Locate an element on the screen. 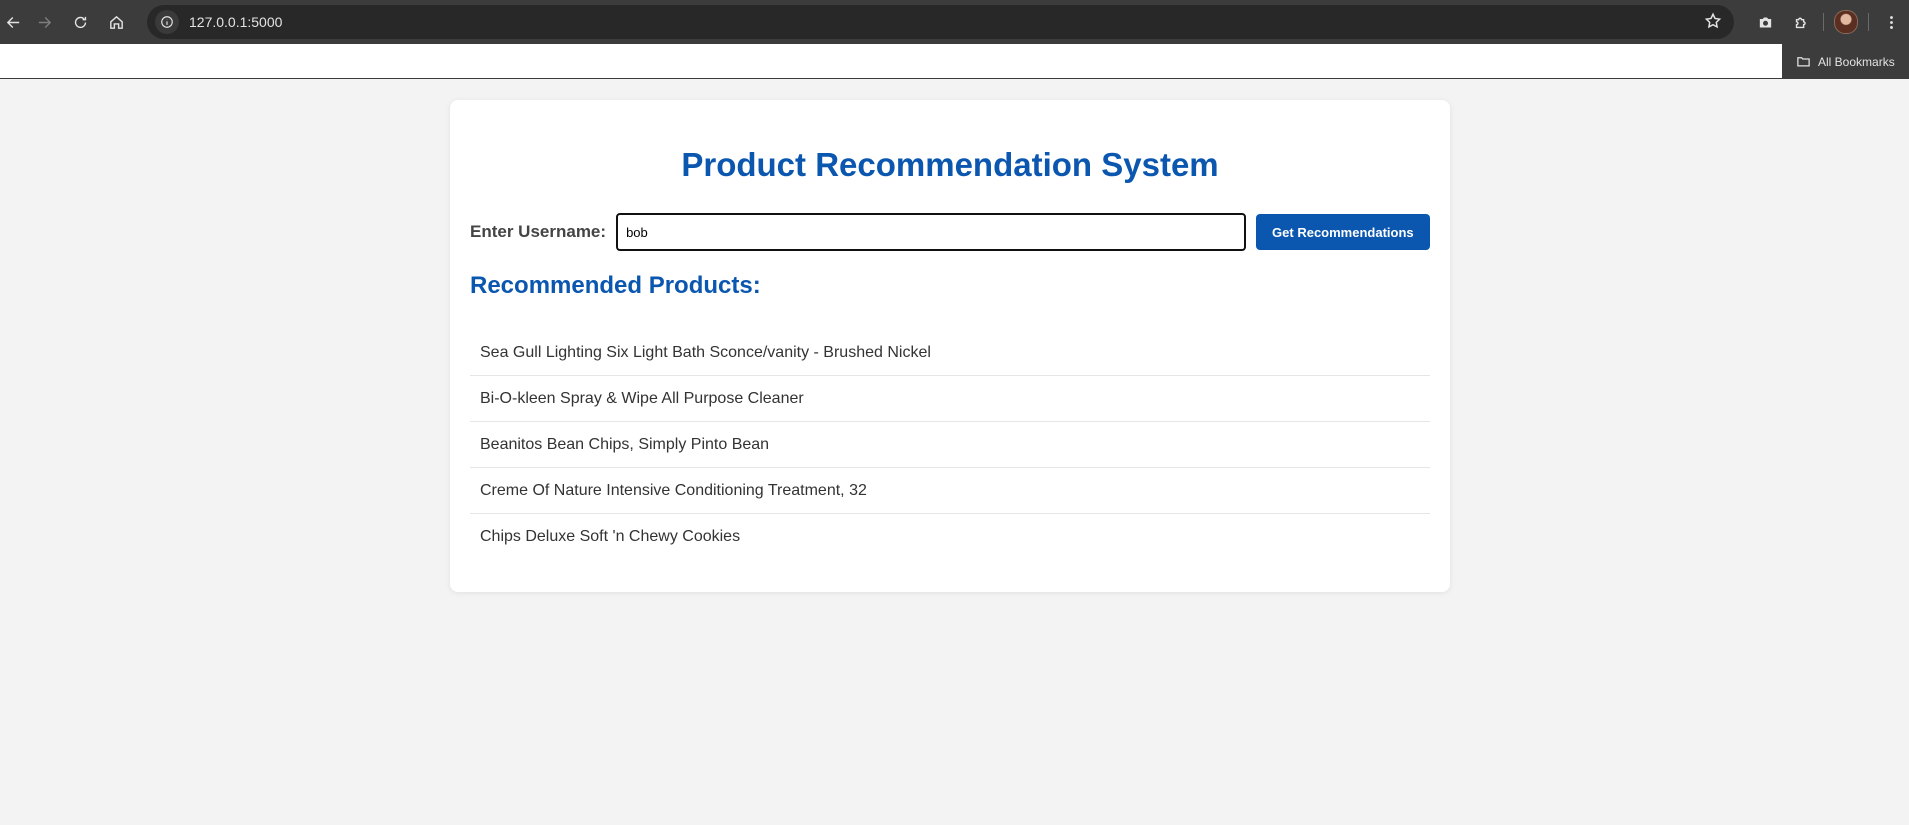 The height and width of the screenshot is (825, 1909). arrow-right-icon is located at coordinates (44, 22).